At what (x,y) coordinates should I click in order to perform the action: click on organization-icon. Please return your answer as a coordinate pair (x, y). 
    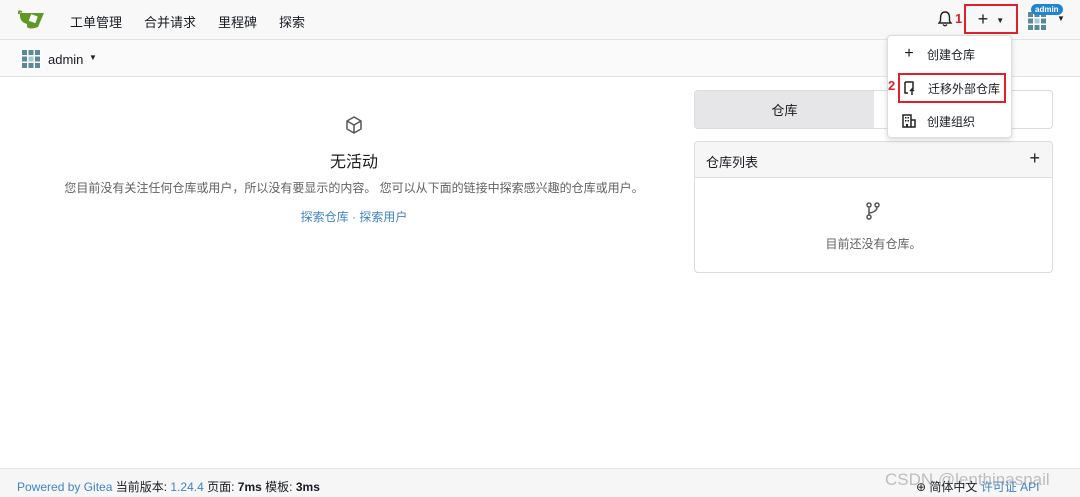
    Looking at the image, I should click on (909, 121).